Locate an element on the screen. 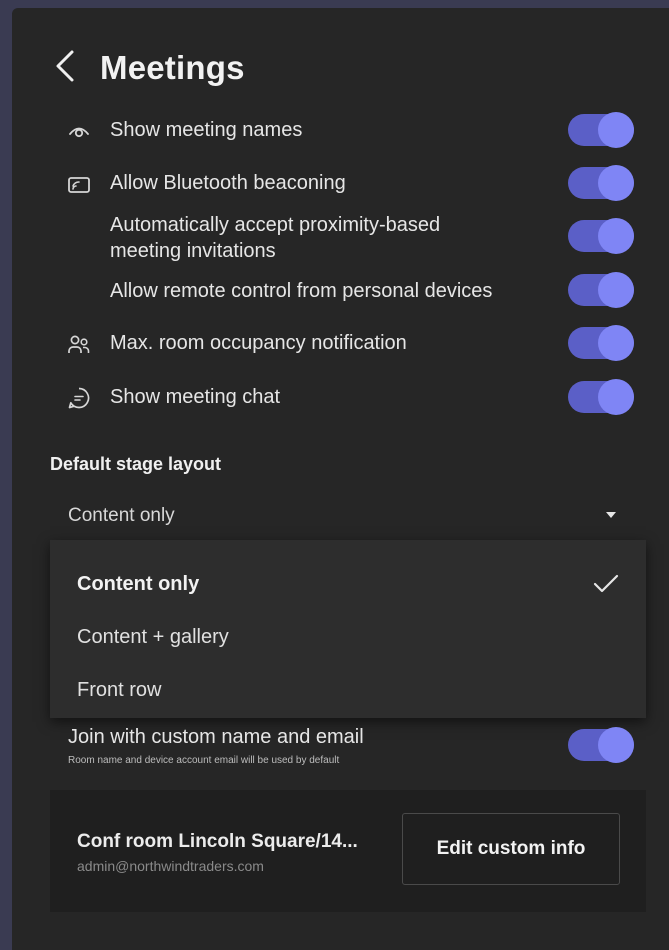 The height and width of the screenshot is (950, 669). setting-label-show-meeting-names: Show meeting names is located at coordinates (206, 130).